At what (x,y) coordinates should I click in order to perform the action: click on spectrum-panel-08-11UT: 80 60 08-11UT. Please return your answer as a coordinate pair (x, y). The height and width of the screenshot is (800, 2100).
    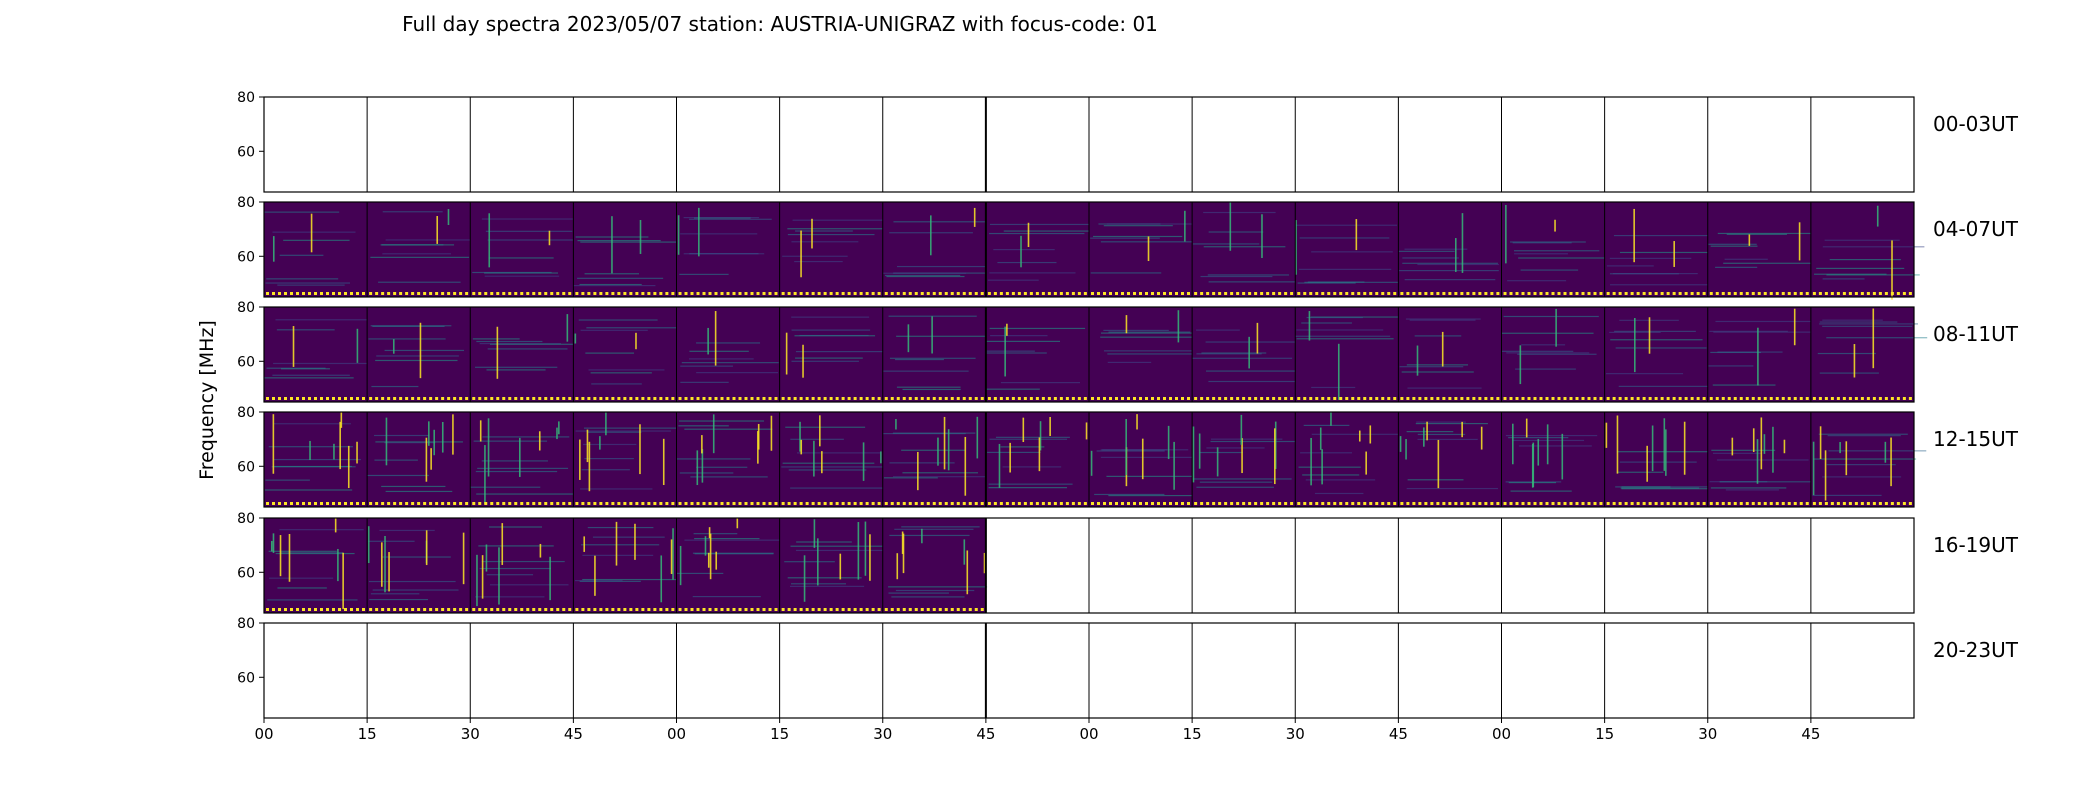
    Looking at the image, I should click on (1128, 351).